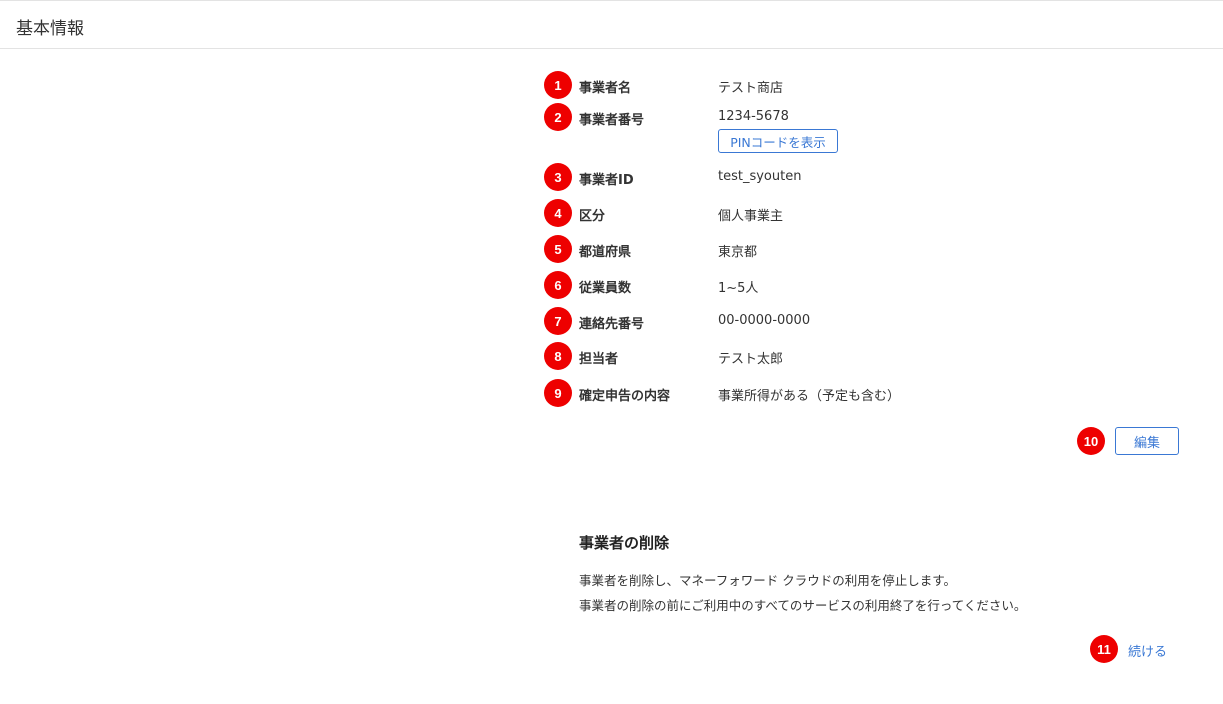 The image size is (1223, 704). I want to click on field-label-tax-return-content: 確定申告の内容, so click(625, 396).